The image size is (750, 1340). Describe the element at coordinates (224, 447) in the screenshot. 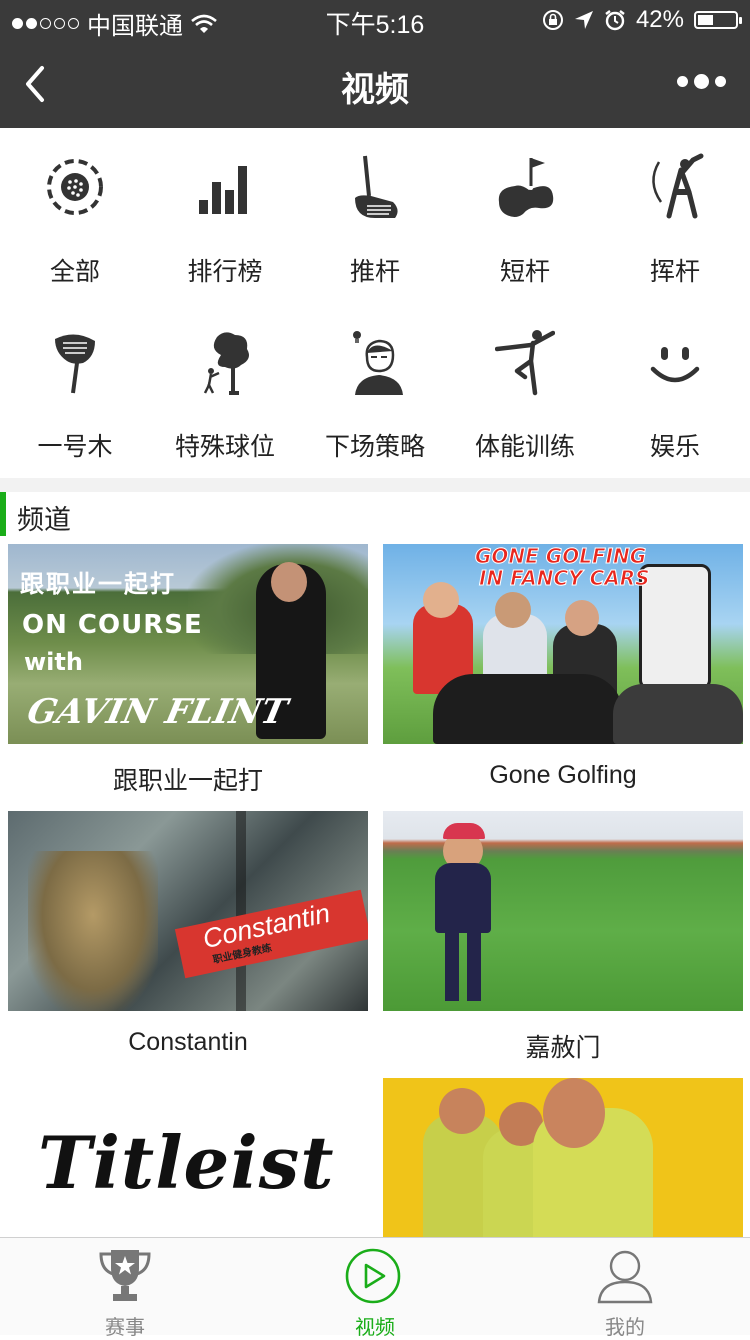

I see `category-label: 特殊球位` at that location.